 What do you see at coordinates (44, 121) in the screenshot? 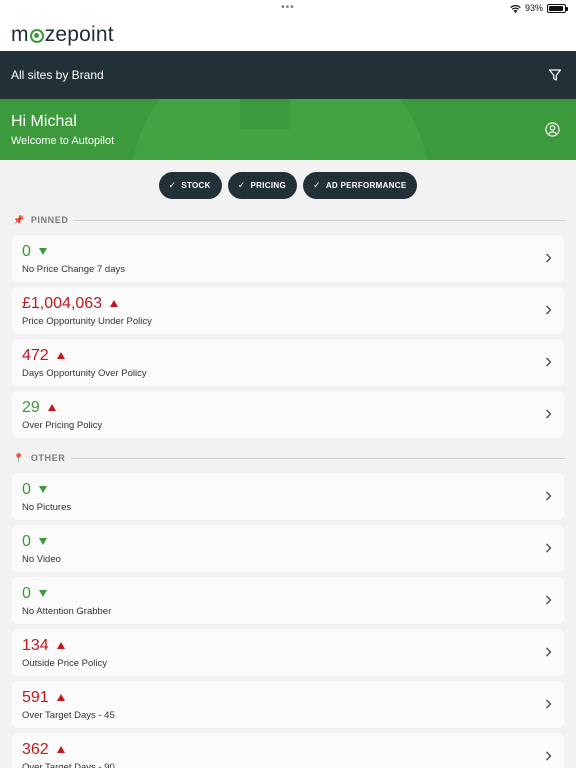
I see `greeting: Hi Michal` at bounding box center [44, 121].